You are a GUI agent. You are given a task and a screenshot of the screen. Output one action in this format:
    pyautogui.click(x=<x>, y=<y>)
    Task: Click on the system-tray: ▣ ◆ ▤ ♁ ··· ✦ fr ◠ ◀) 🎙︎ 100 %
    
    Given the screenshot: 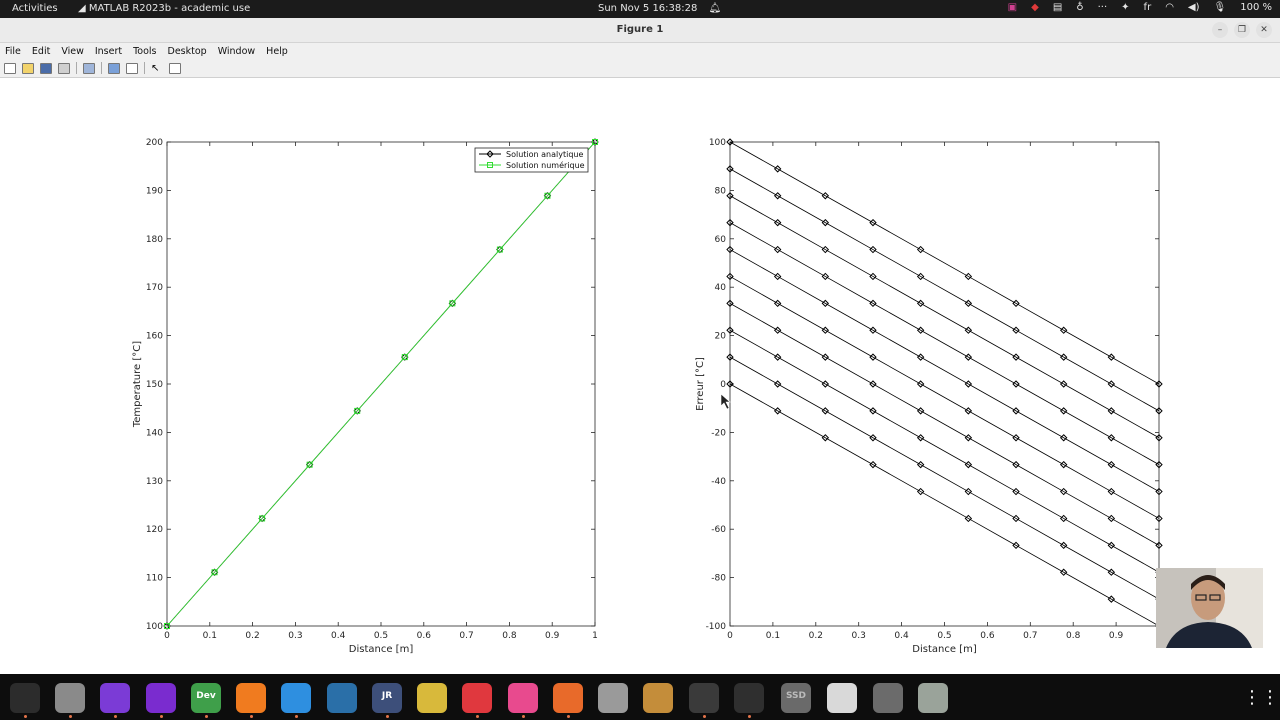 What is the action you would take?
    pyautogui.click(x=1140, y=7)
    